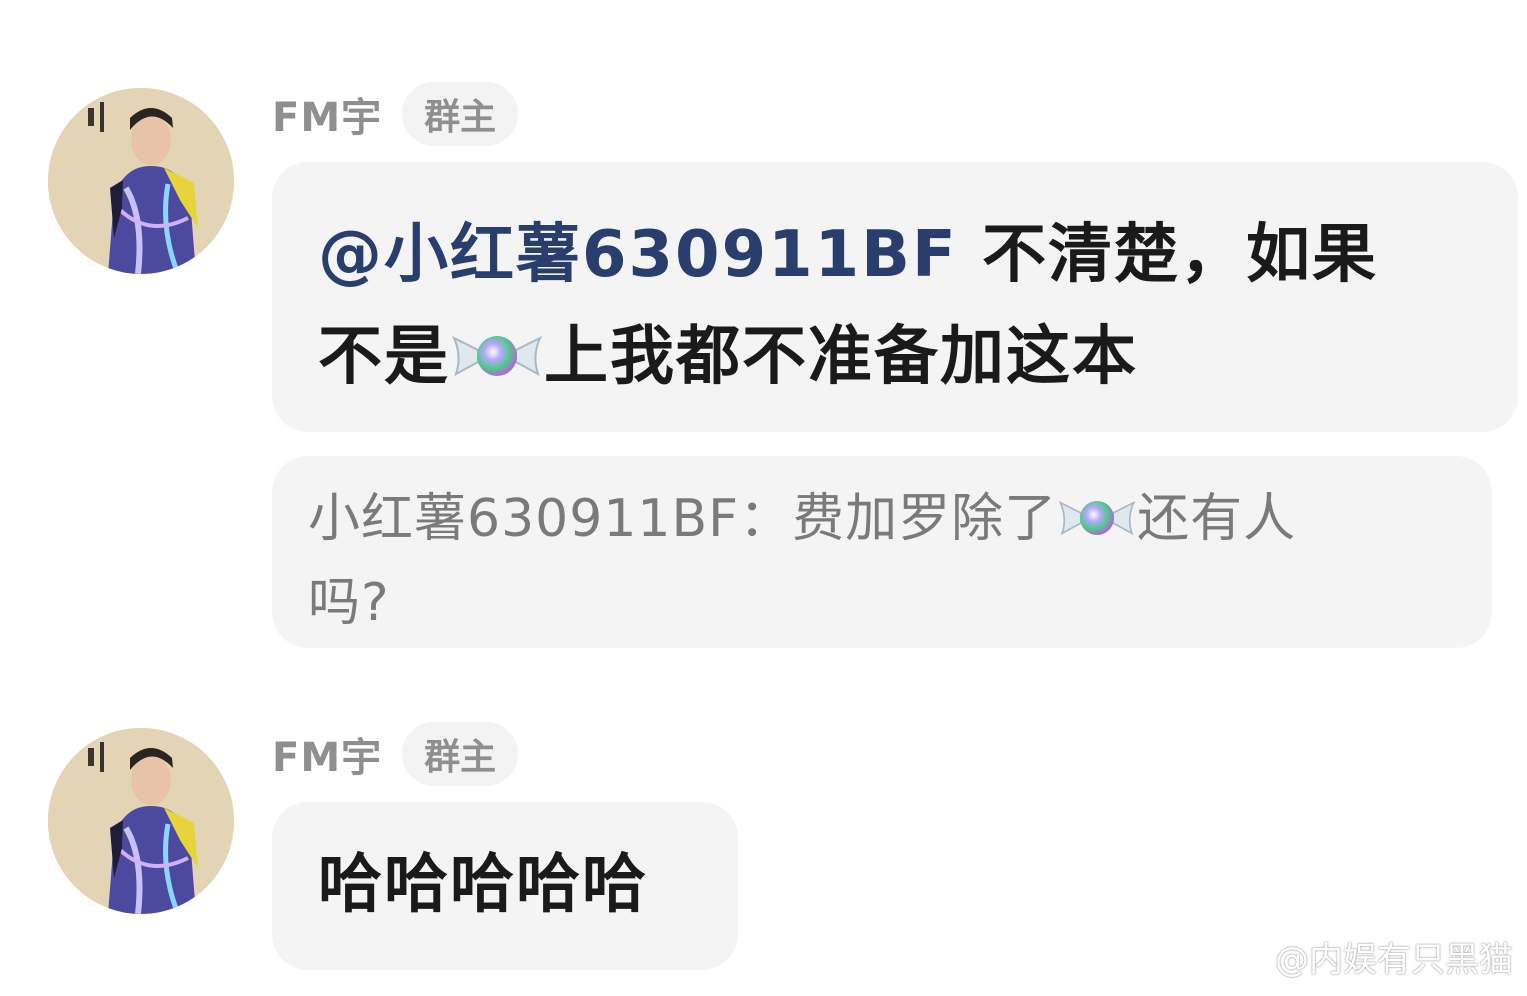 The width and height of the screenshot is (1527, 996). Describe the element at coordinates (880, 561) in the screenshot. I see `quoted-text: 小红薯630911BF：费加罗除了 还有人 吗?` at that location.